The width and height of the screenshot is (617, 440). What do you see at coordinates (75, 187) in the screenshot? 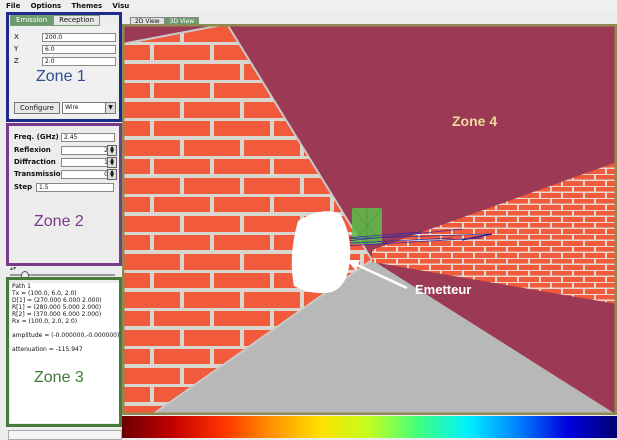
I see `step-input: 1.5` at bounding box center [75, 187].